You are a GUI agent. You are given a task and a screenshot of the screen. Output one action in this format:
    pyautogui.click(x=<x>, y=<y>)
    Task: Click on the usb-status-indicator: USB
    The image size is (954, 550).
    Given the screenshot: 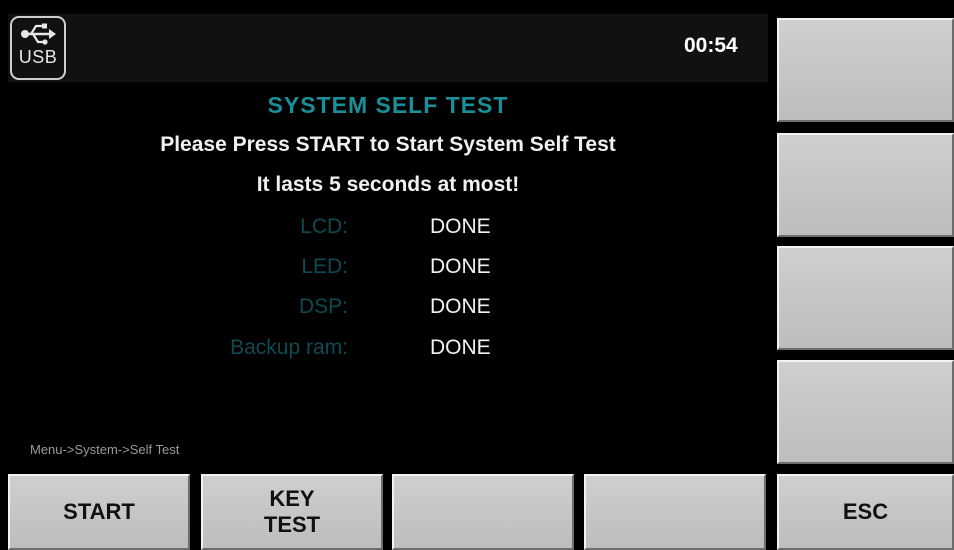 What is the action you would take?
    pyautogui.click(x=38, y=48)
    